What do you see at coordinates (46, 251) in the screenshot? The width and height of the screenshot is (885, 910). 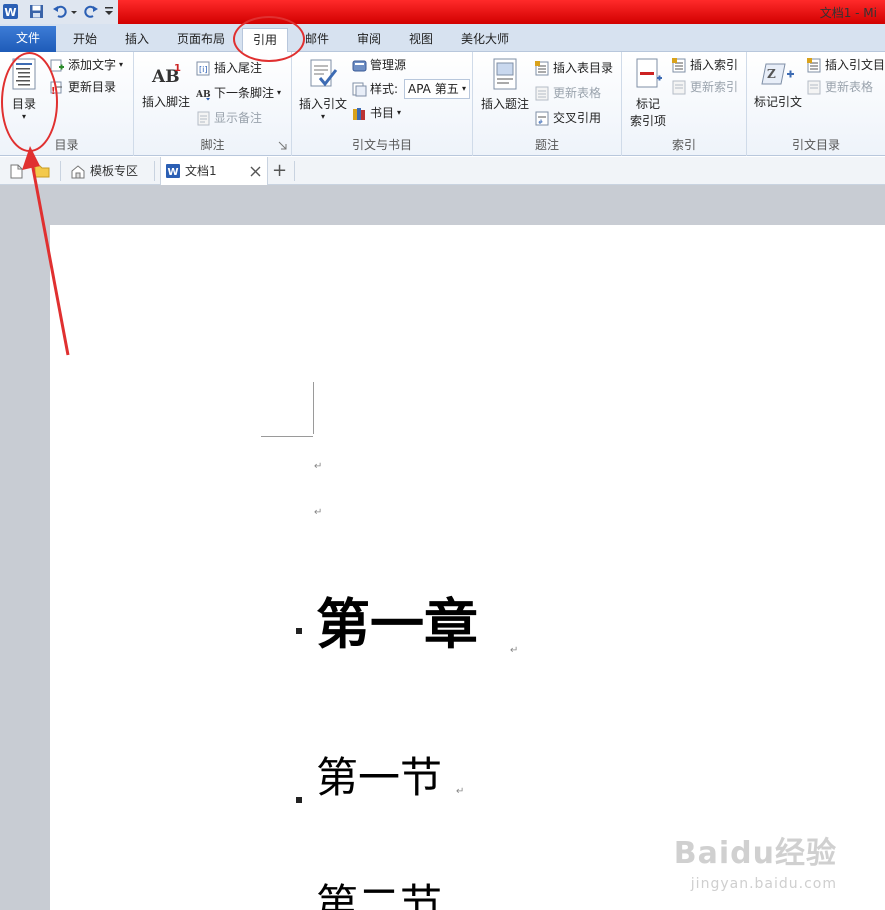 I see `annotation-arrow` at bounding box center [46, 251].